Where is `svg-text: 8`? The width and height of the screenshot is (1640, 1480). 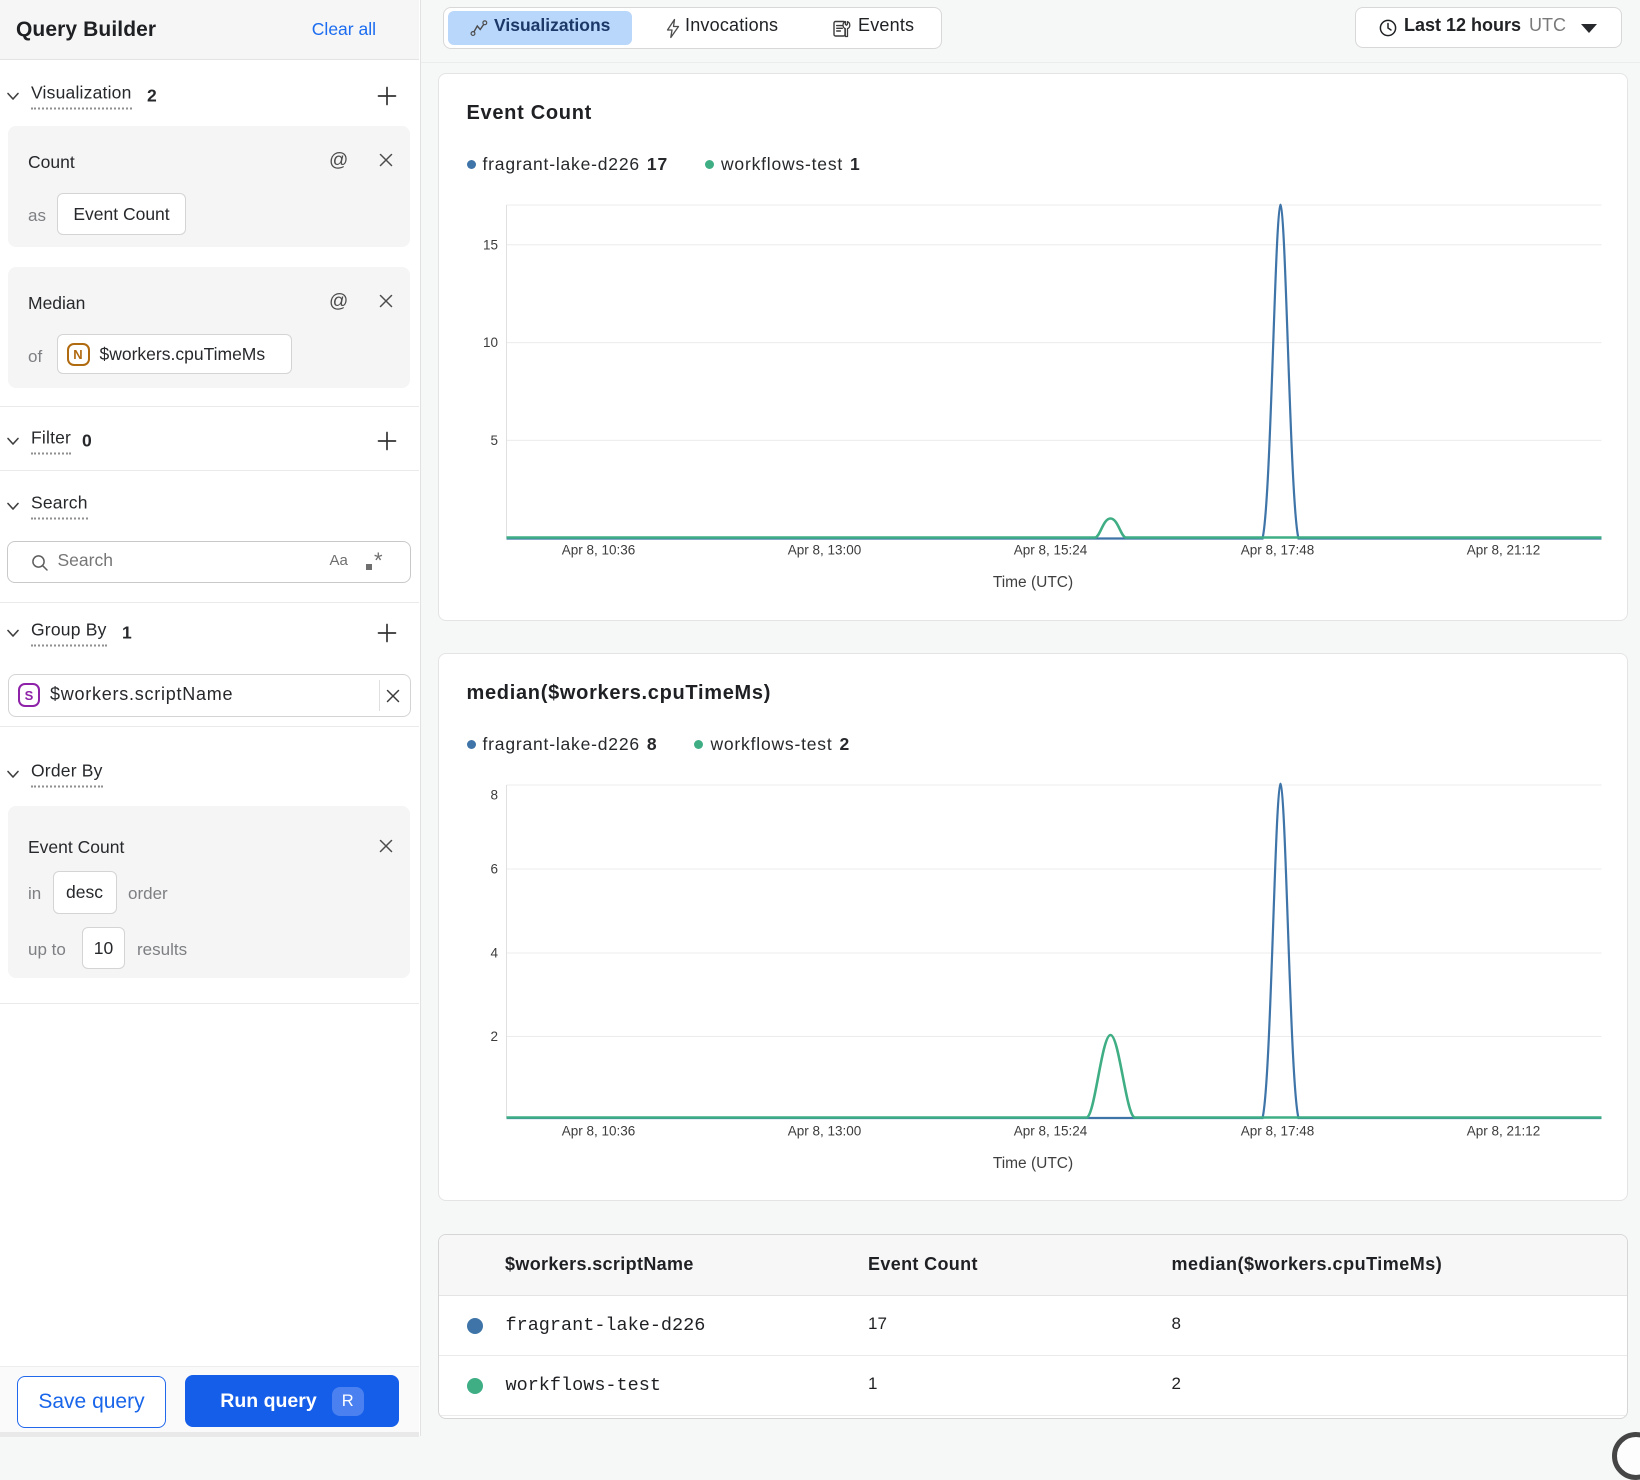
svg-text: 8 is located at coordinates (494, 795).